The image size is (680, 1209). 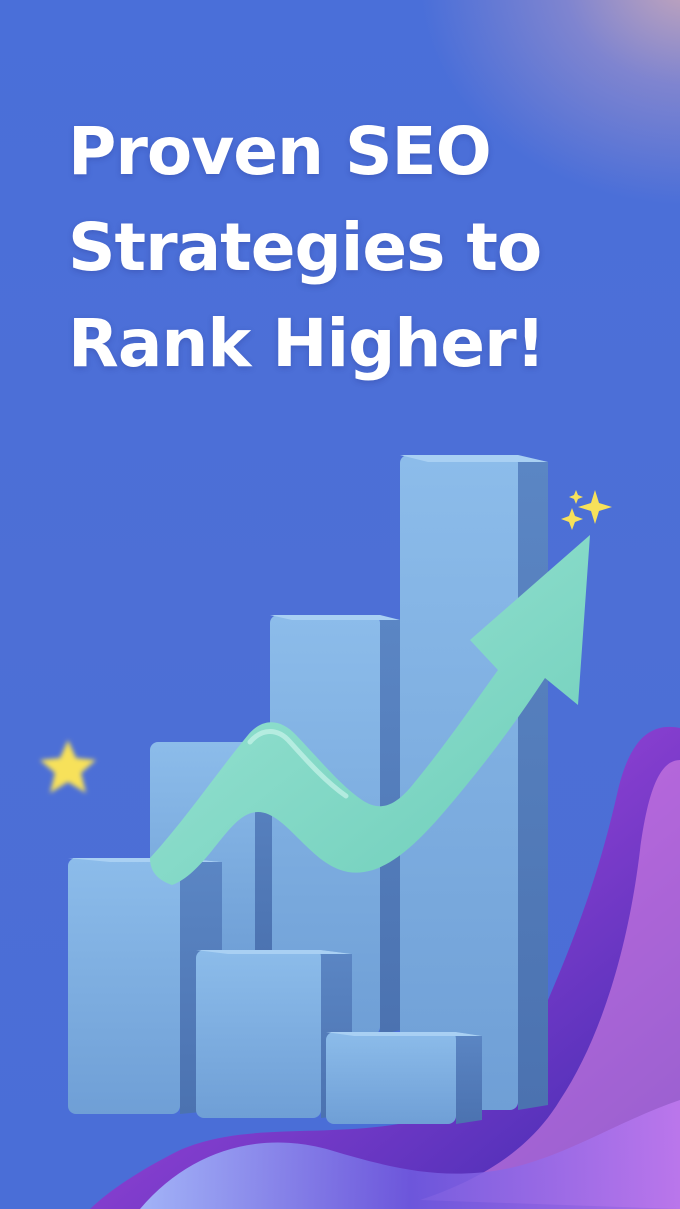 What do you see at coordinates (404, 1078) in the screenshot?
I see `bar-front-right` at bounding box center [404, 1078].